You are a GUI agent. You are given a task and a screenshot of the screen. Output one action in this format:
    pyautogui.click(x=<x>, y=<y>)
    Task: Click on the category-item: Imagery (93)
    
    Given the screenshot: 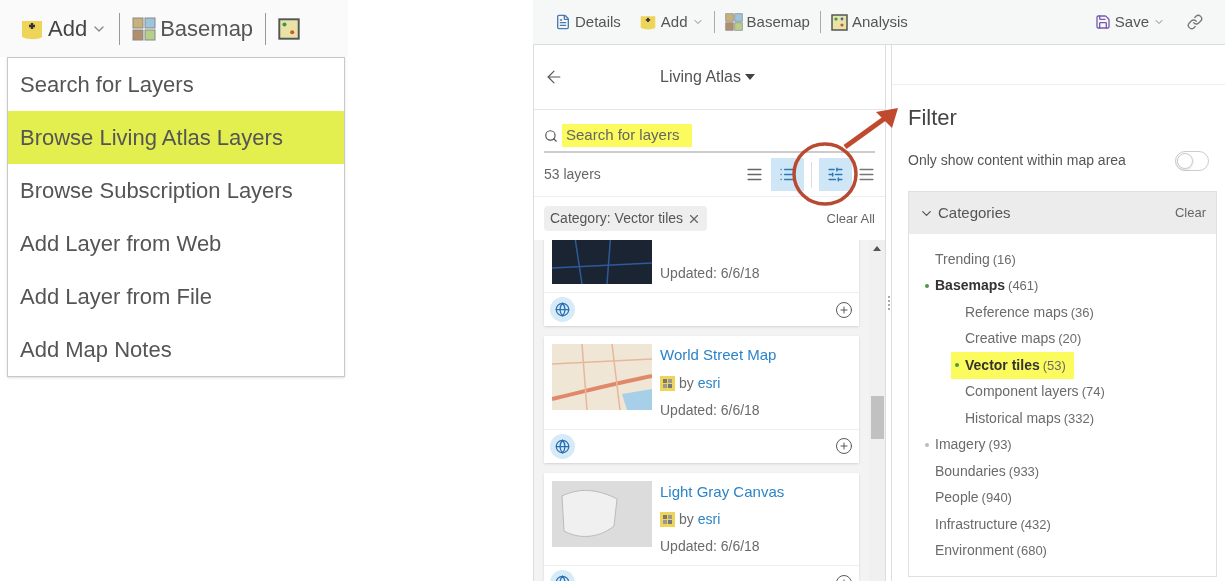 What is the action you would take?
    pyautogui.click(x=970, y=444)
    